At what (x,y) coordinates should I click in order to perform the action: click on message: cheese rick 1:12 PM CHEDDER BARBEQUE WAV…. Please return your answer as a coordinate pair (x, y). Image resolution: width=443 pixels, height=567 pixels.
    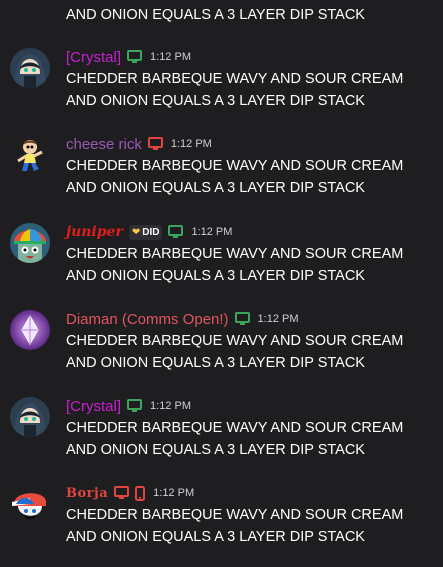
    Looking at the image, I should click on (221, 166).